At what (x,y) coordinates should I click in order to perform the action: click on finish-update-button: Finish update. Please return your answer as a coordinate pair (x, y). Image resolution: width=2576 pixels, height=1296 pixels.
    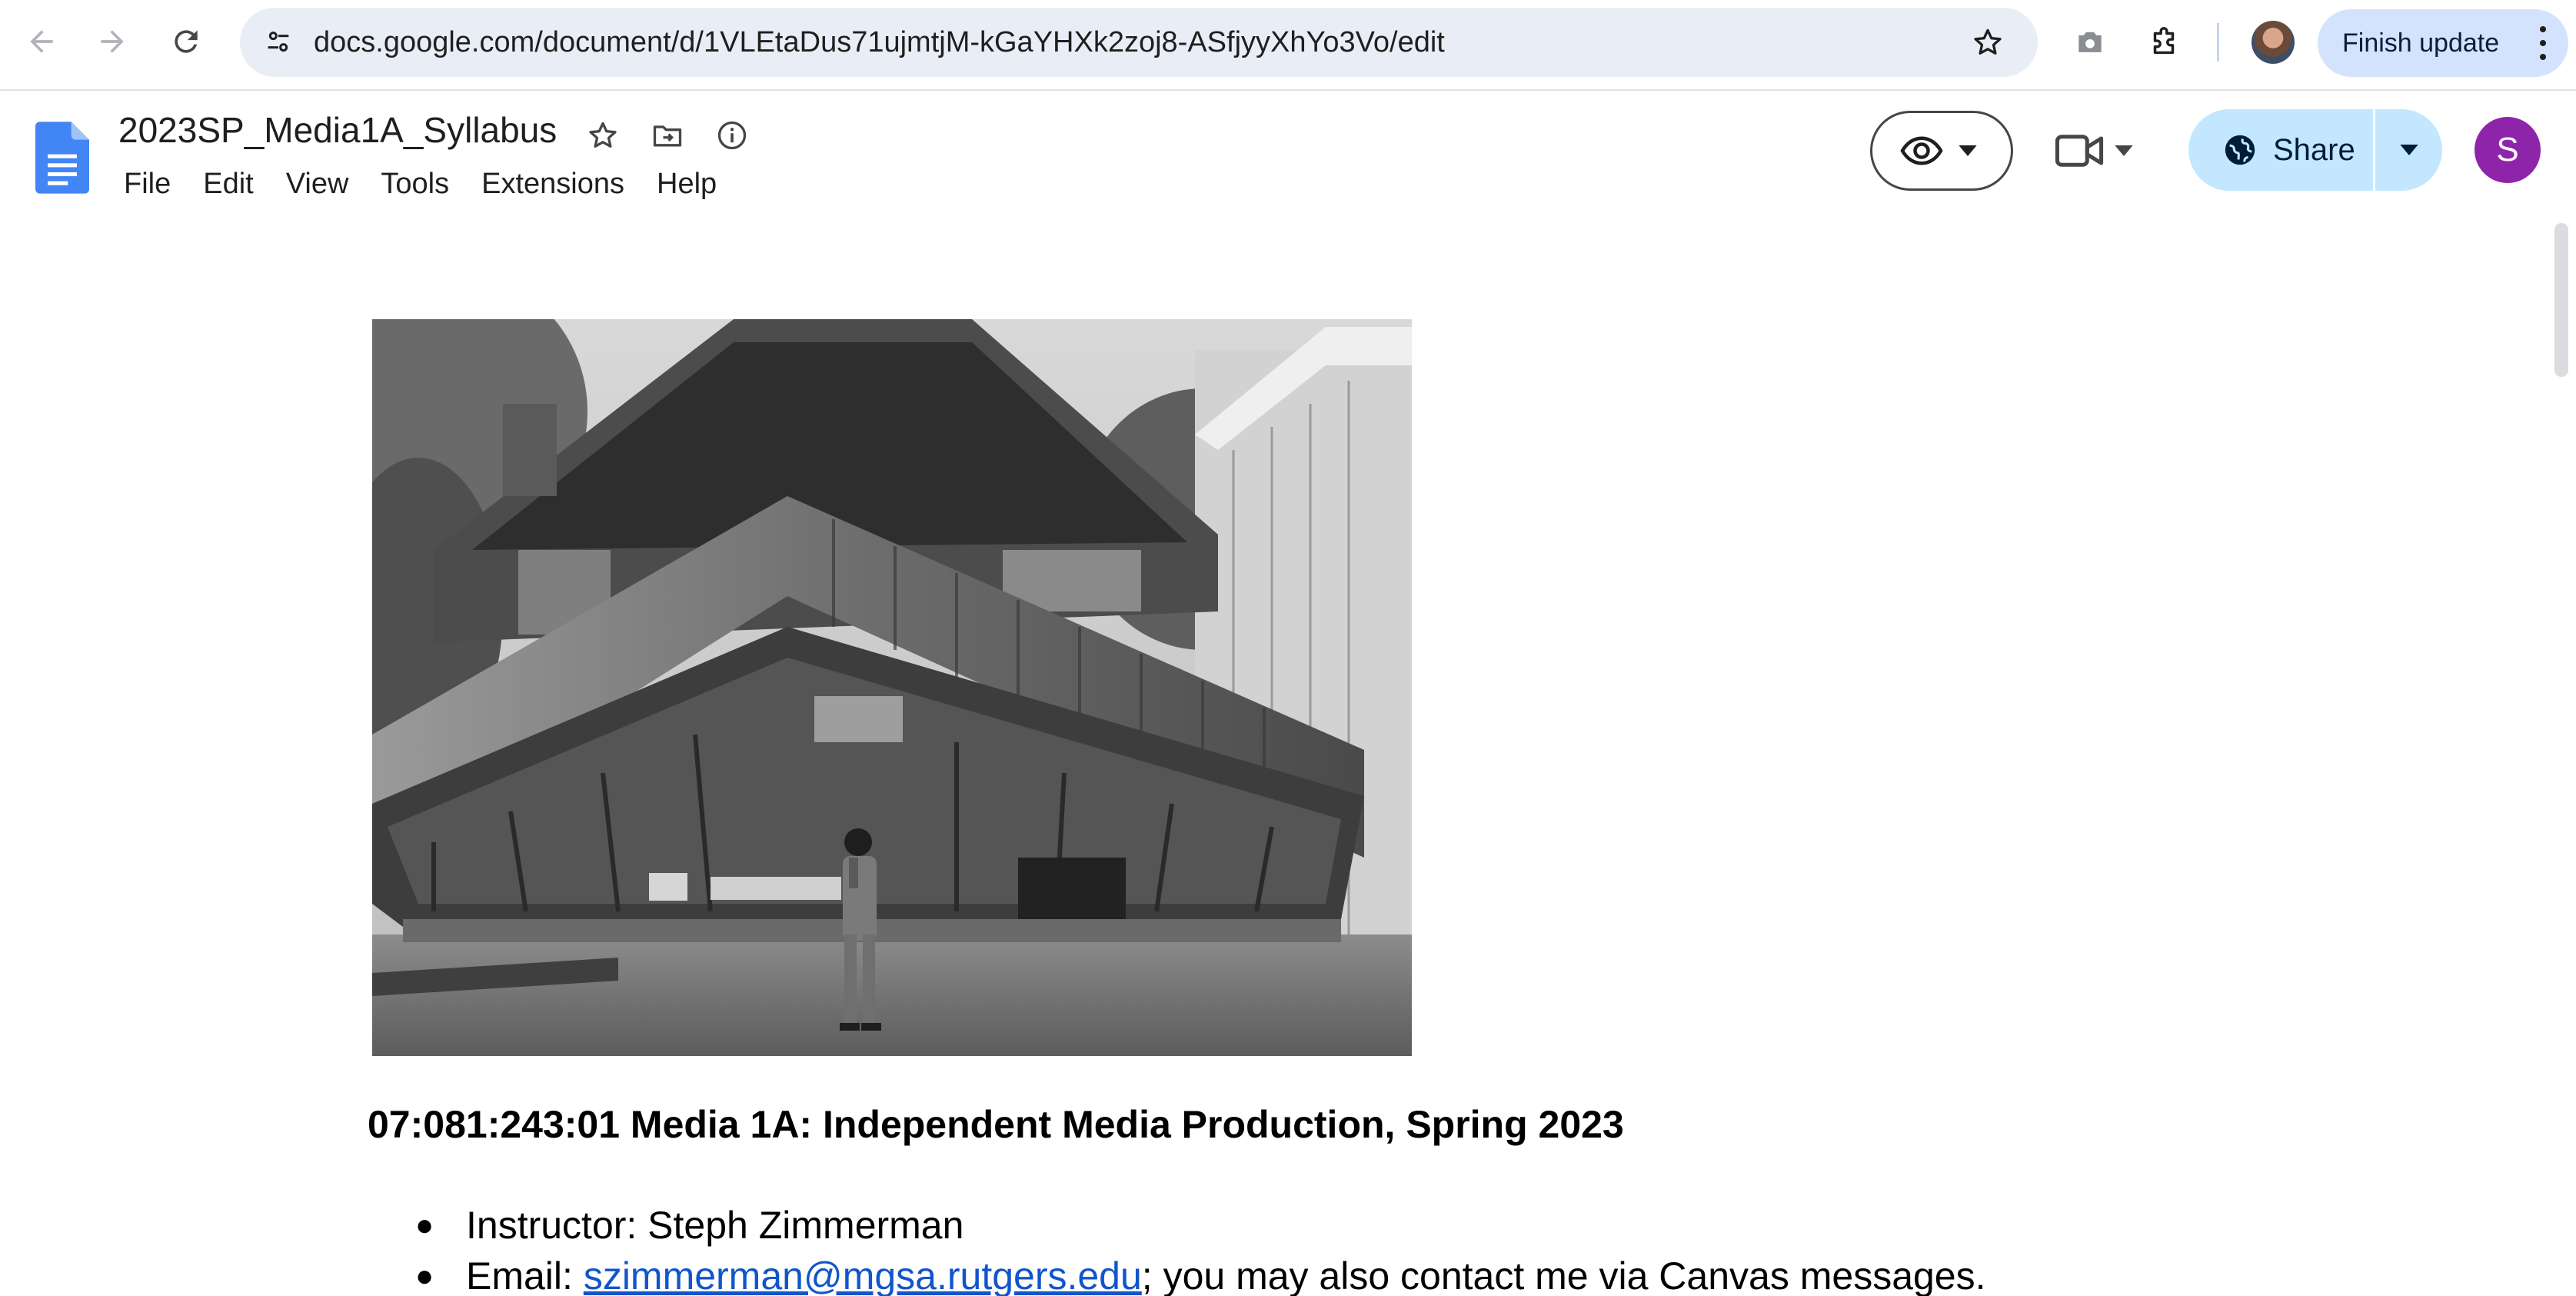
    Looking at the image, I should click on (2443, 43).